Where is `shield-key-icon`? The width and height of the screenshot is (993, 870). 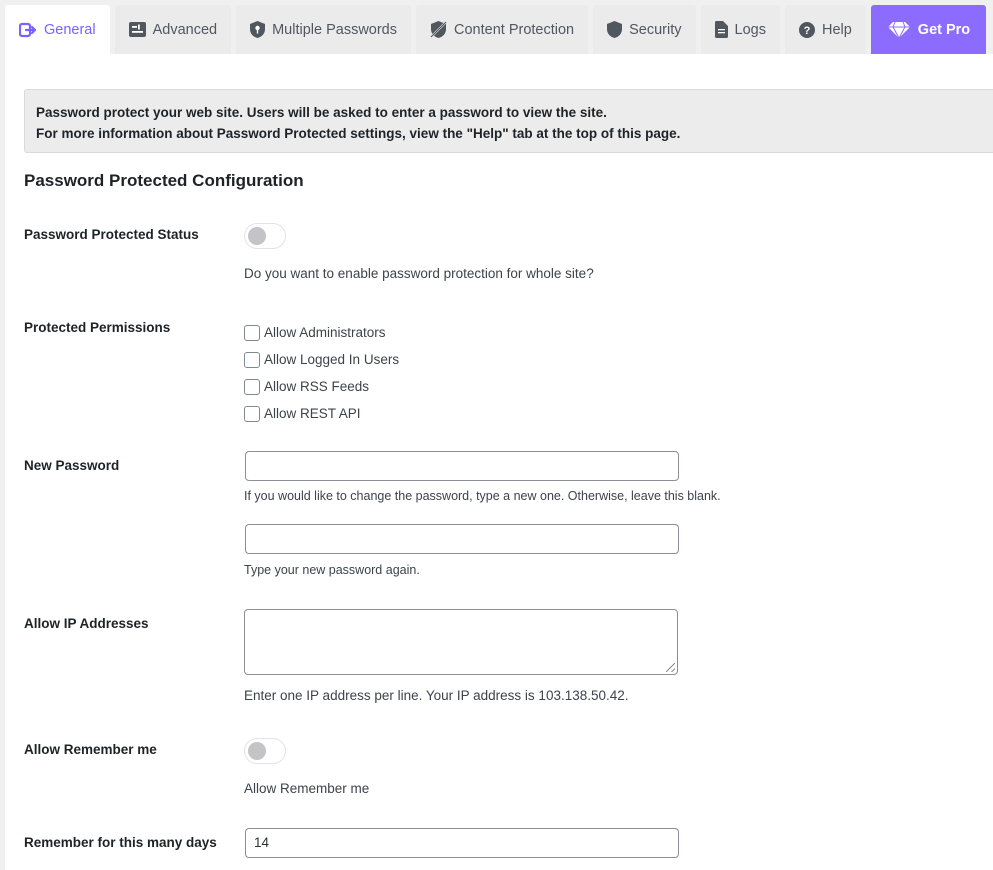 shield-key-icon is located at coordinates (258, 29).